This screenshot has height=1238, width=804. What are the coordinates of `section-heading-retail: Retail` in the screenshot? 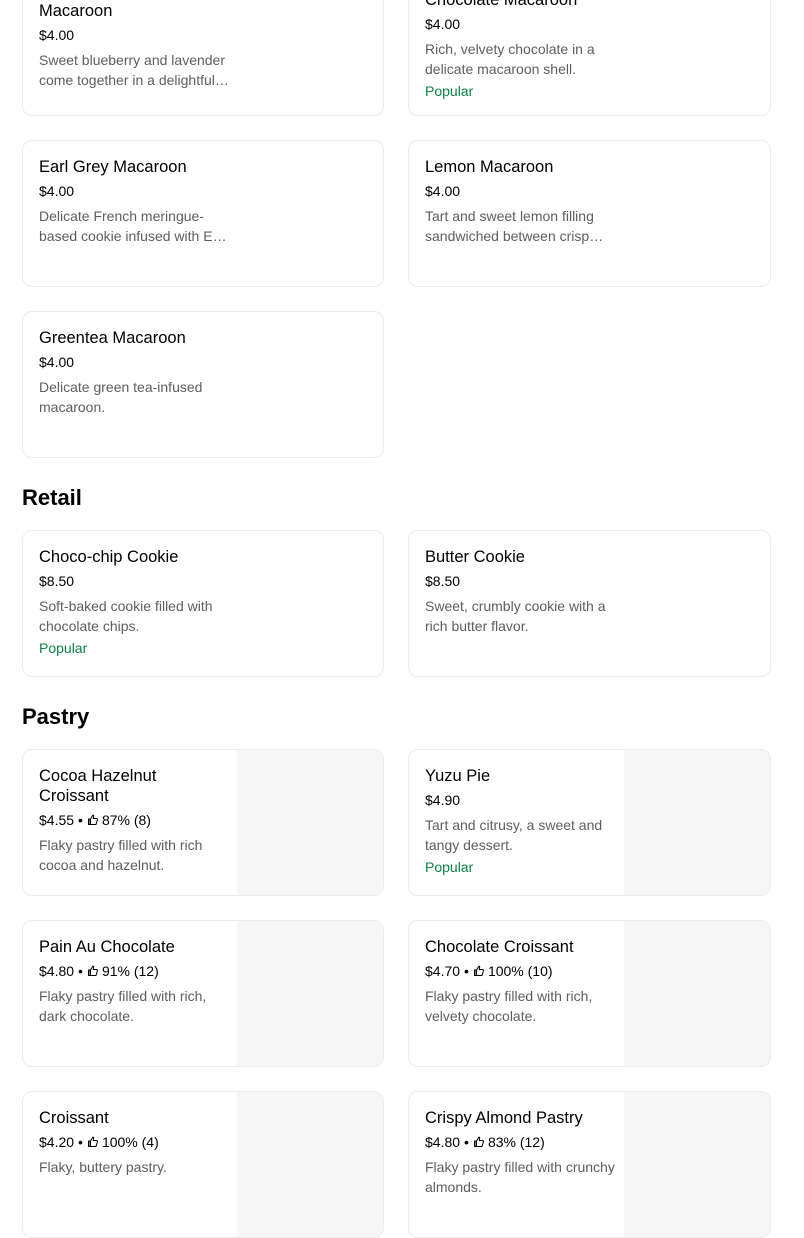 It's located at (52, 497).